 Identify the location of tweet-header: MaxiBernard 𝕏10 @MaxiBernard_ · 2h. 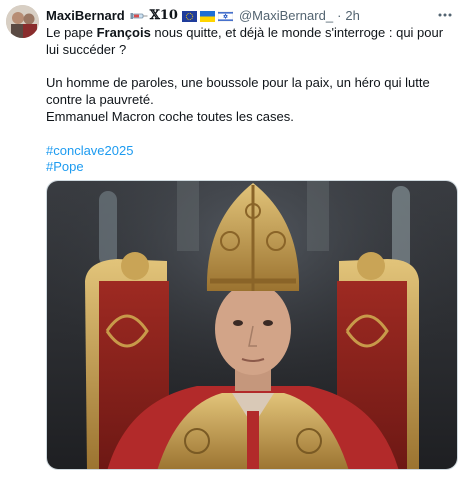
(241, 16).